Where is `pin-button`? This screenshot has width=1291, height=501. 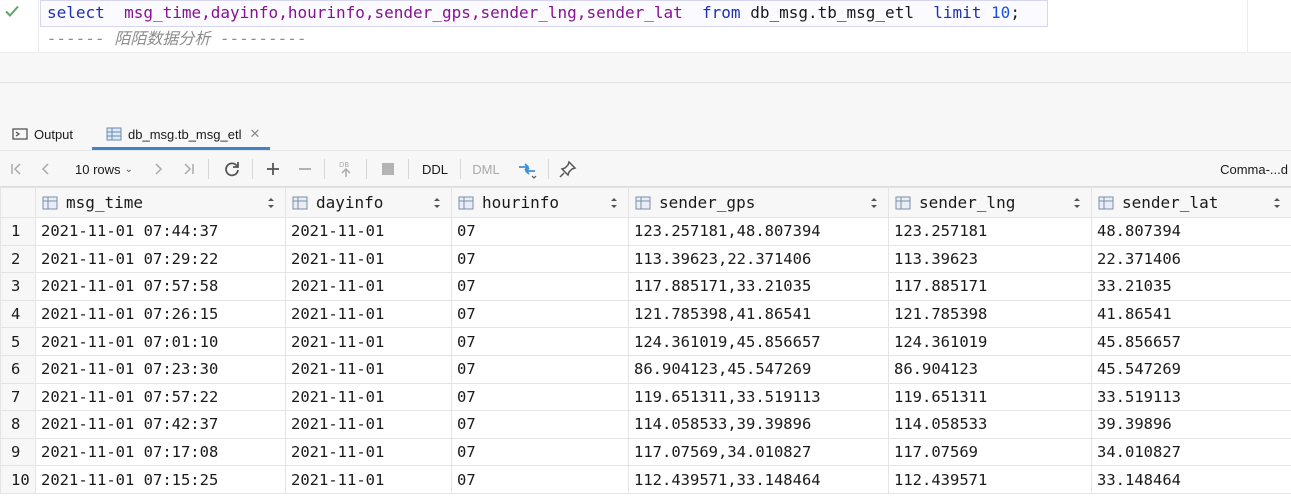 pin-button is located at coordinates (568, 169).